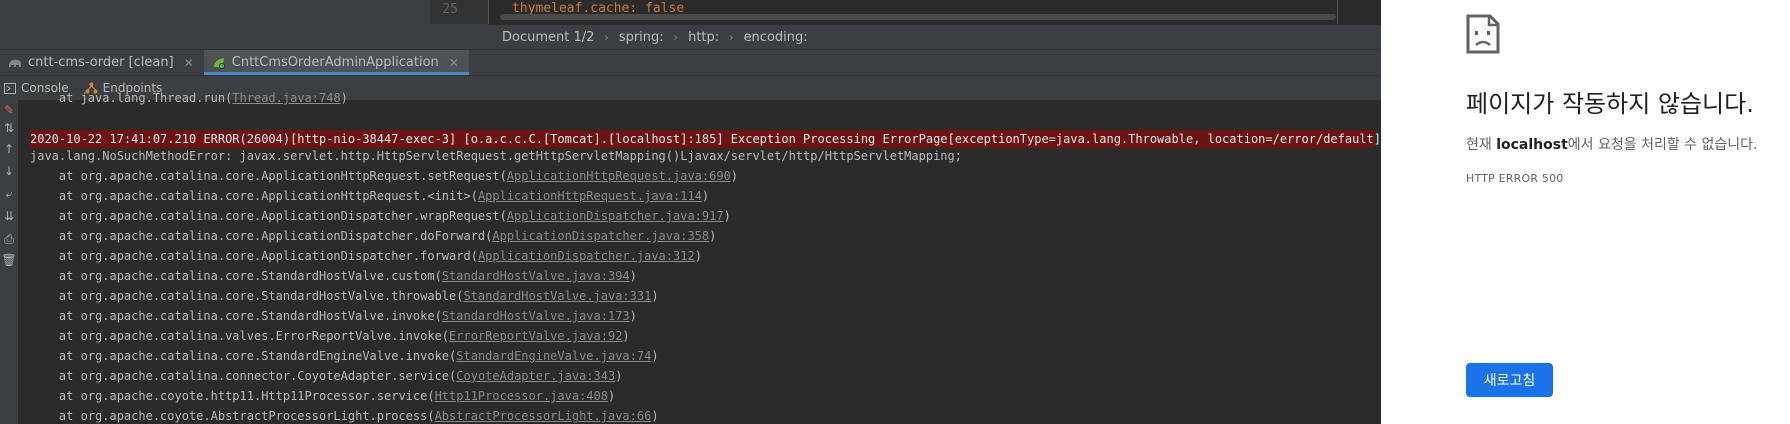 The height and width of the screenshot is (424, 1790). Describe the element at coordinates (9, 110) in the screenshot. I see `clear-edit-icon: ✎` at that location.